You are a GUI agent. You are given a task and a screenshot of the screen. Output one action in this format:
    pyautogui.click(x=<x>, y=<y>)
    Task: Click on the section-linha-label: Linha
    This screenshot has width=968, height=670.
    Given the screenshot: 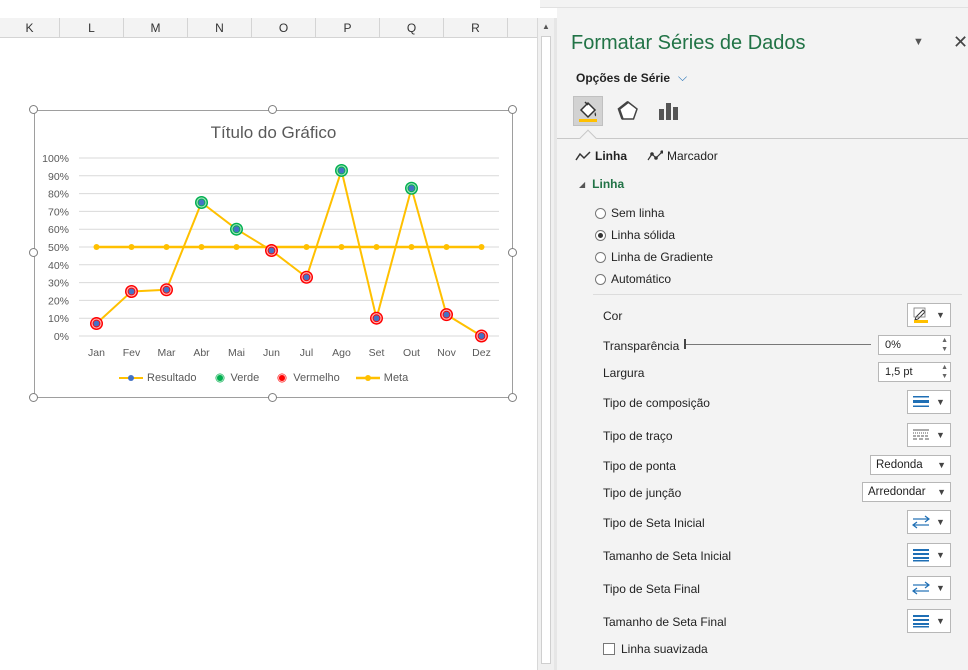 What is the action you would take?
    pyautogui.click(x=608, y=184)
    